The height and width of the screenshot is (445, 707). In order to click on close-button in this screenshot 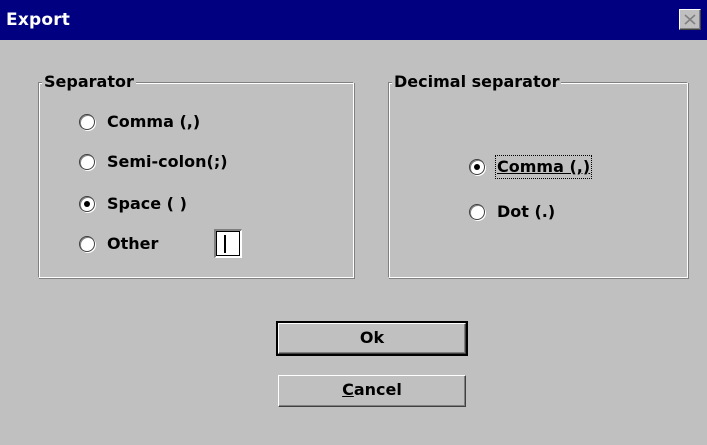, I will do `click(690, 19)`.